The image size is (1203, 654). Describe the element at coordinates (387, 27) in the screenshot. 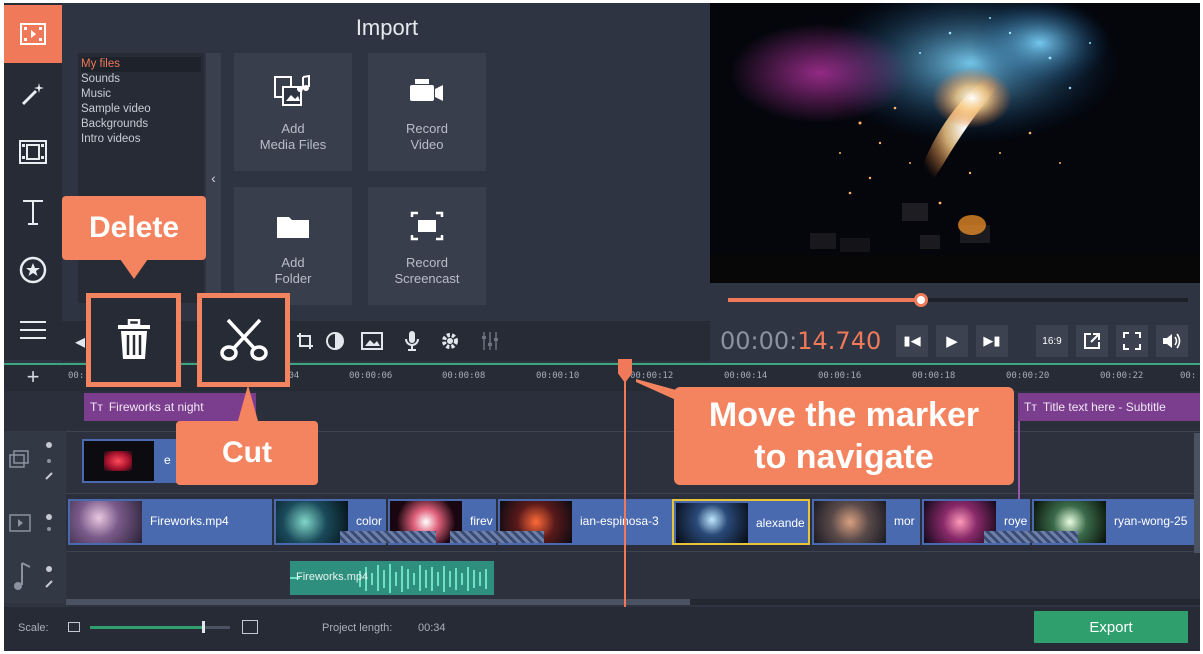

I see `import-title: Import` at that location.